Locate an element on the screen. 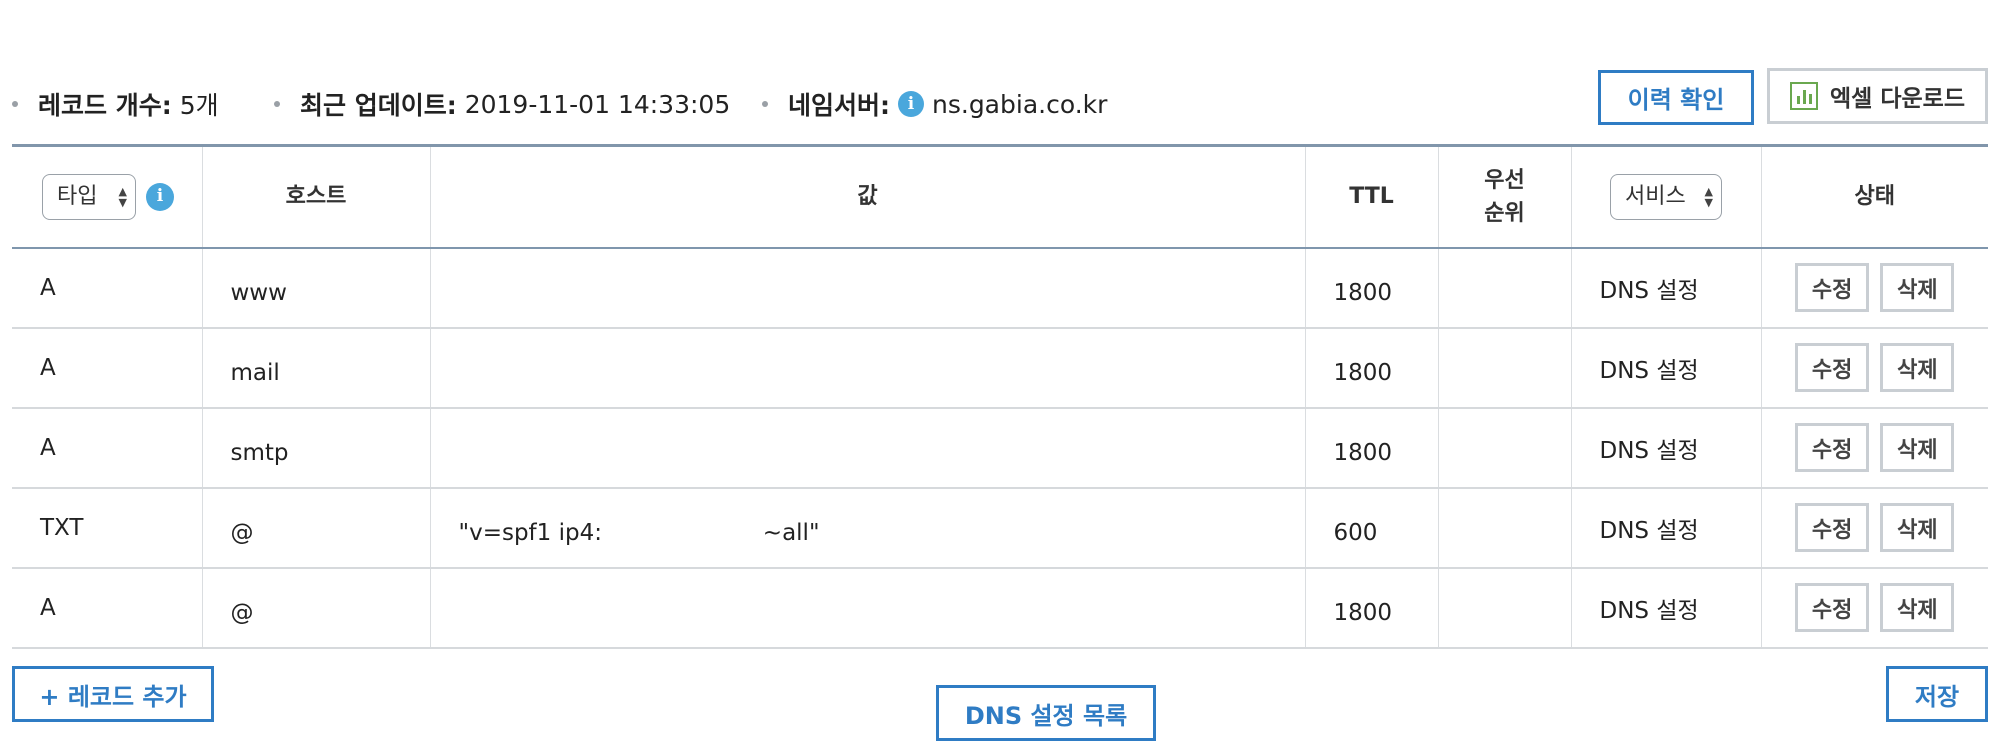 The height and width of the screenshot is (751, 2000). record-host: www is located at coordinates (316, 287).